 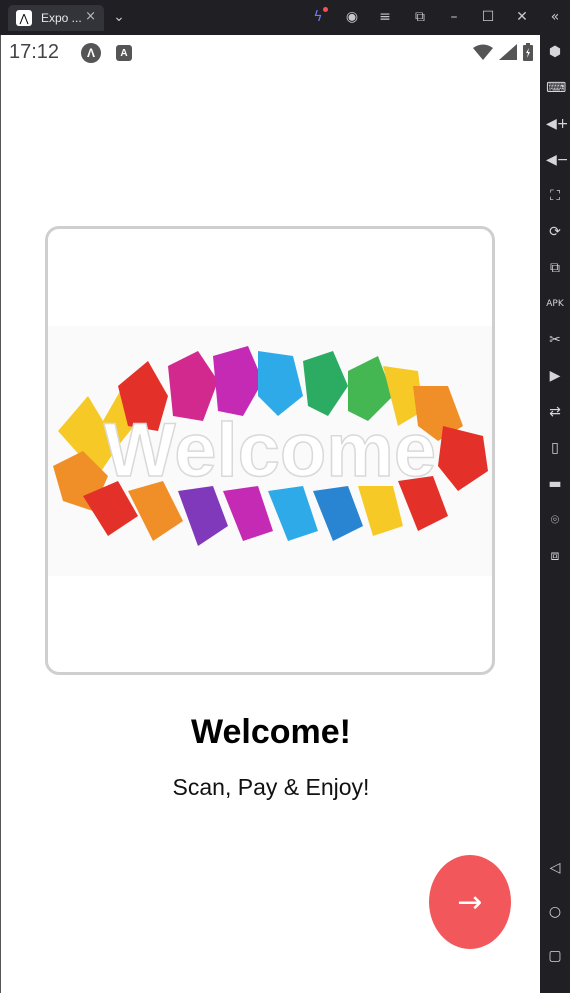 What do you see at coordinates (352, 17) in the screenshot?
I see `account-icon: ◉` at bounding box center [352, 17].